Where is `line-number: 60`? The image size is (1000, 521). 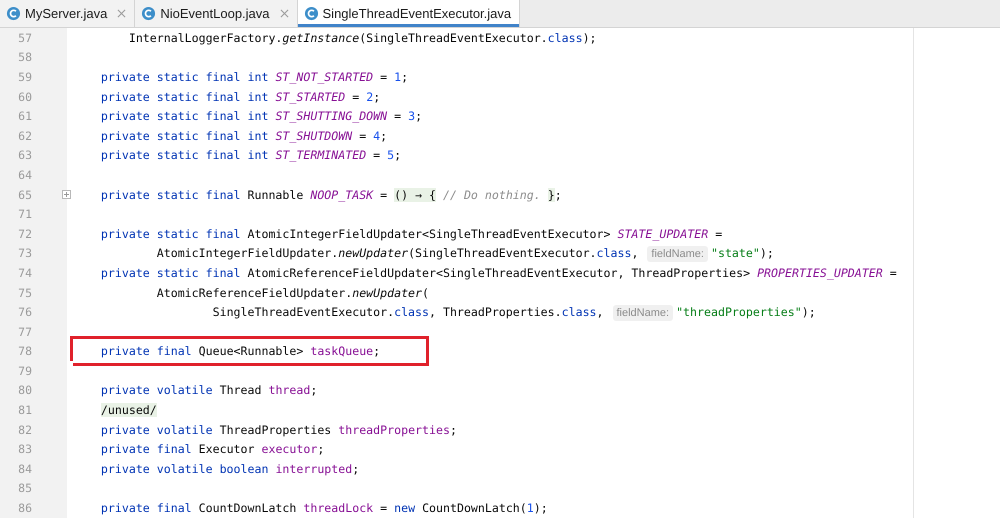 line-number: 60 is located at coordinates (24, 97).